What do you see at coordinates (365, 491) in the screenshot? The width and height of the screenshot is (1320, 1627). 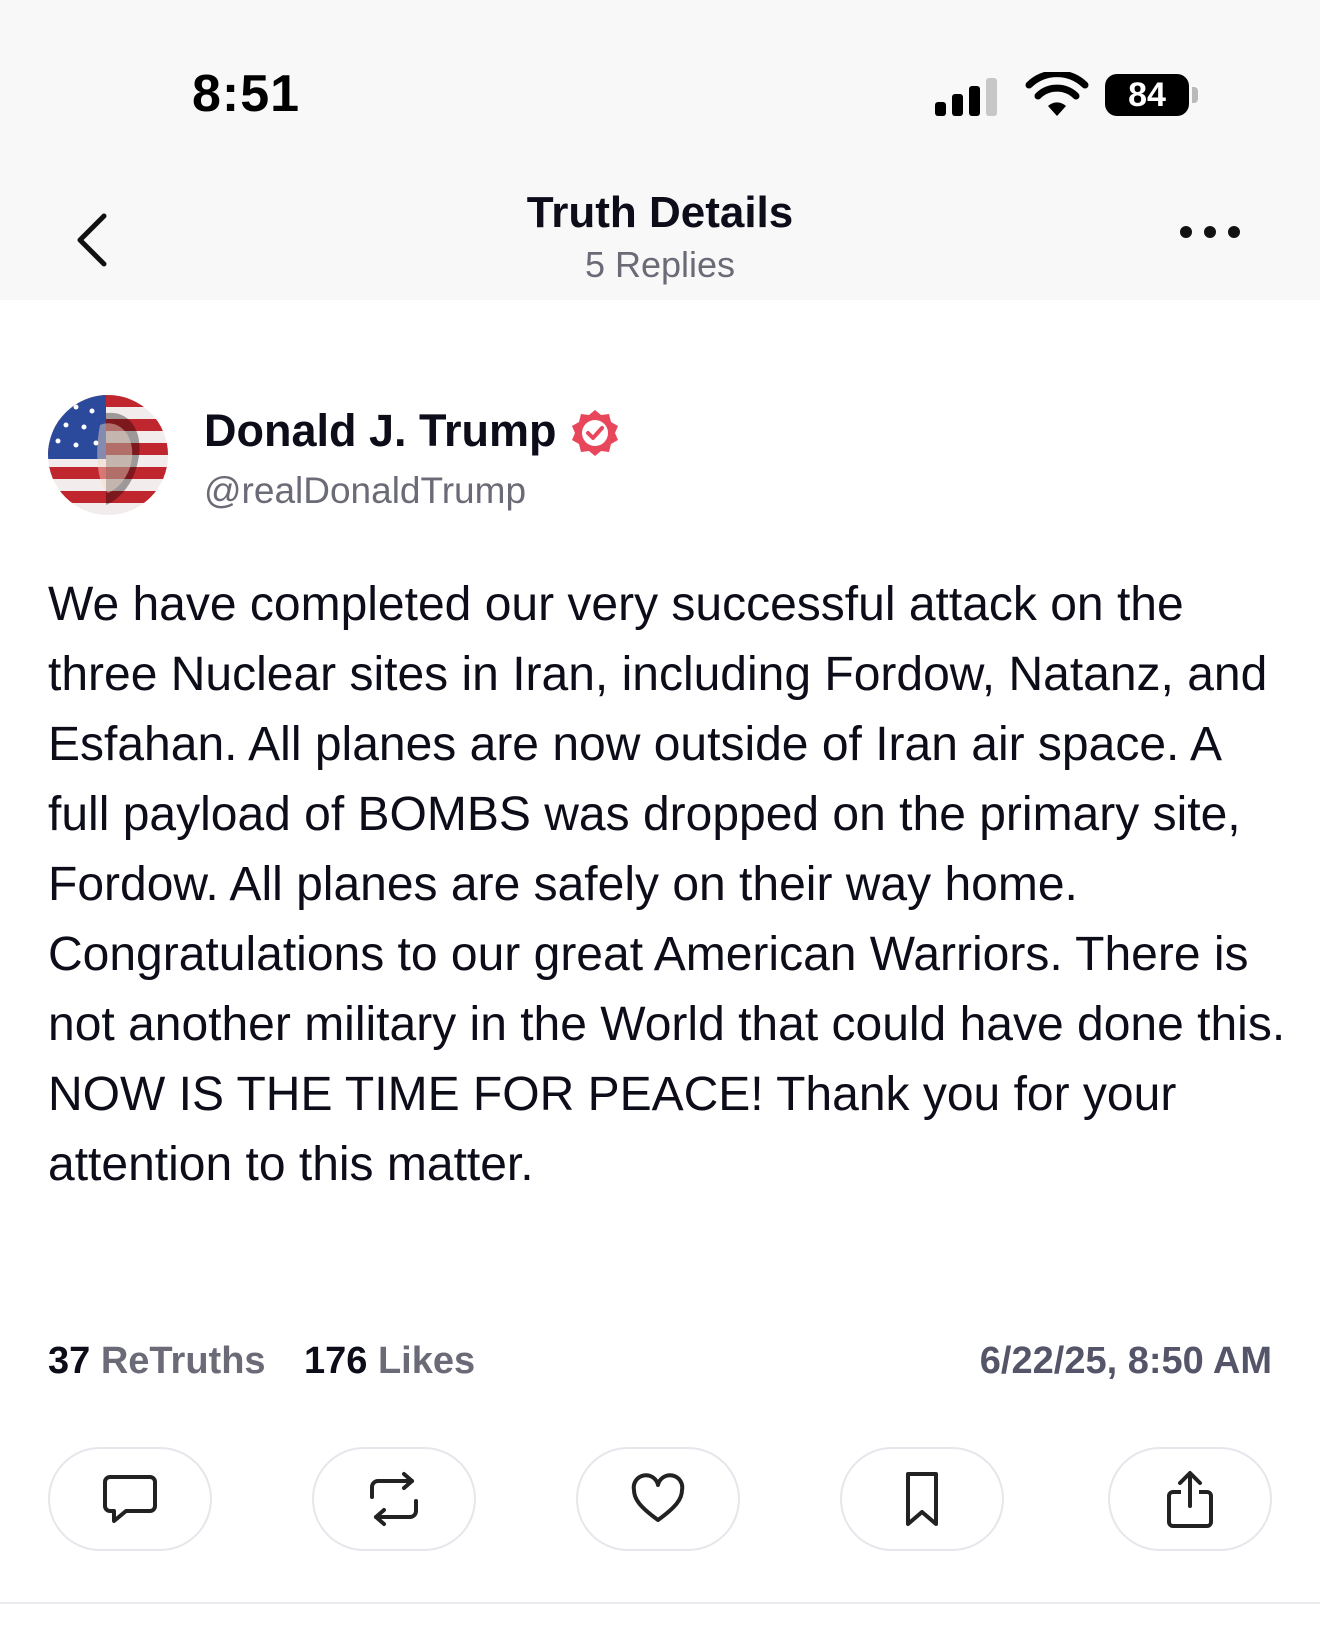 I see `author-handle: @realDonaldTrump` at bounding box center [365, 491].